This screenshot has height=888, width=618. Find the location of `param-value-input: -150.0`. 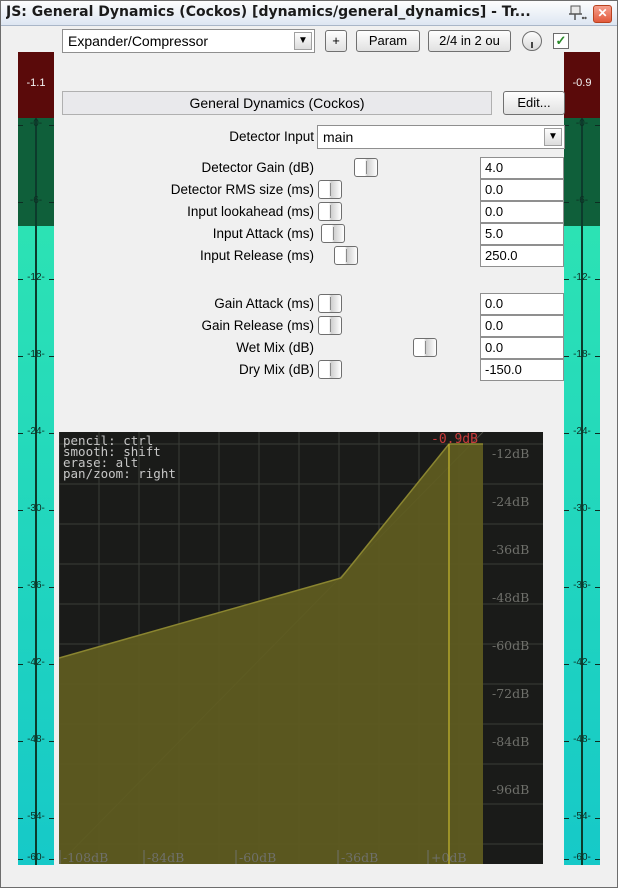

param-value-input: -150.0 is located at coordinates (522, 370).